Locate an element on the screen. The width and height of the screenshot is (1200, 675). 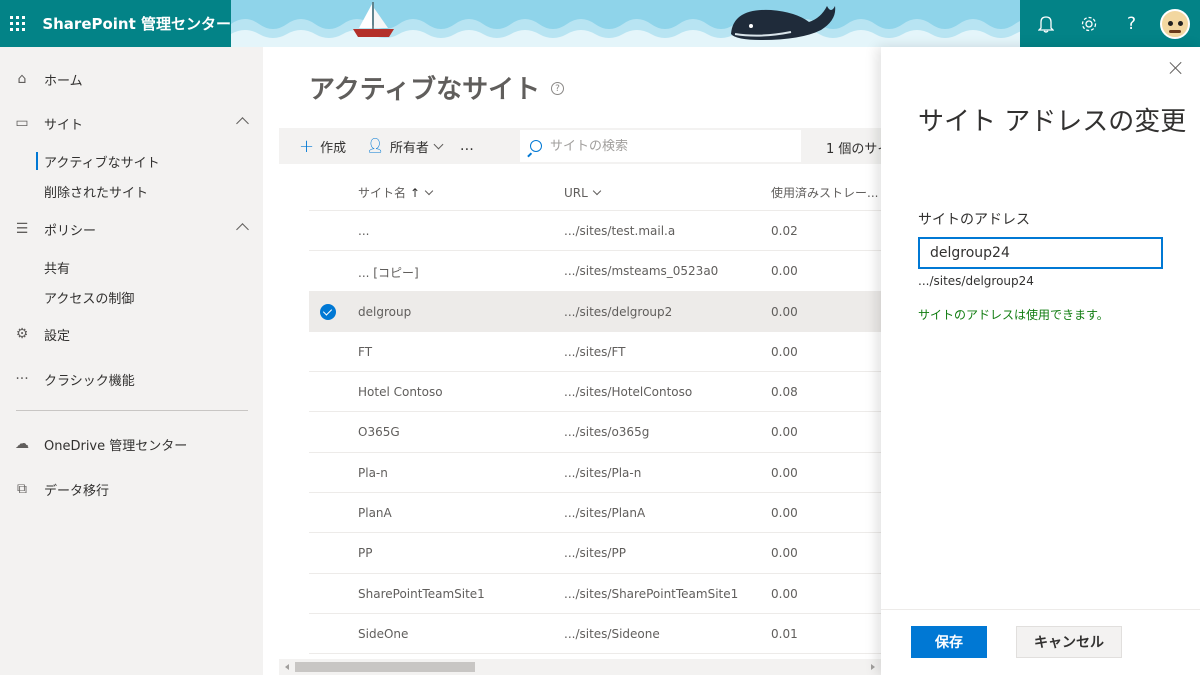
gear-icon: ⚙ is located at coordinates (22, 334).